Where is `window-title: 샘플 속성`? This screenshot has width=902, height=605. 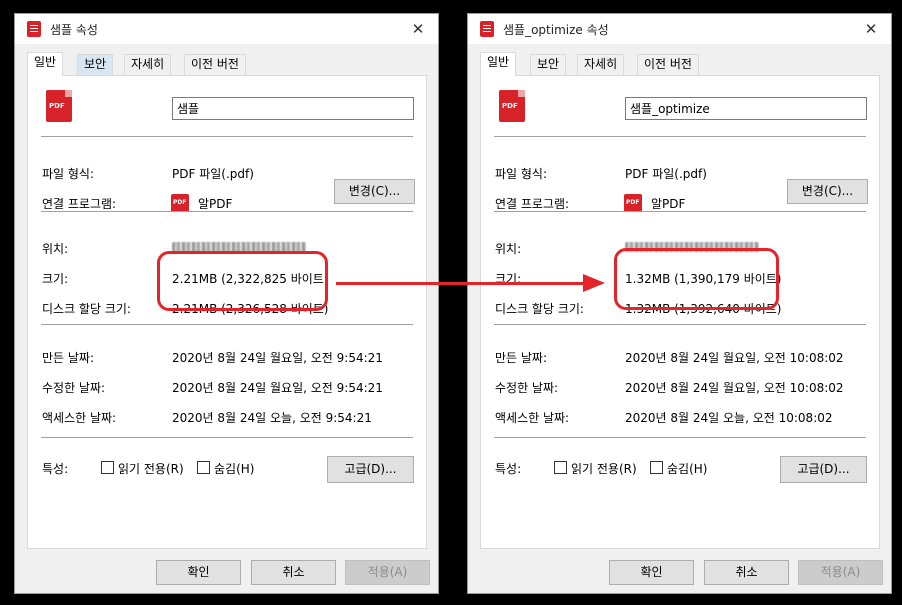 window-title: 샘플 속성 is located at coordinates (74, 30).